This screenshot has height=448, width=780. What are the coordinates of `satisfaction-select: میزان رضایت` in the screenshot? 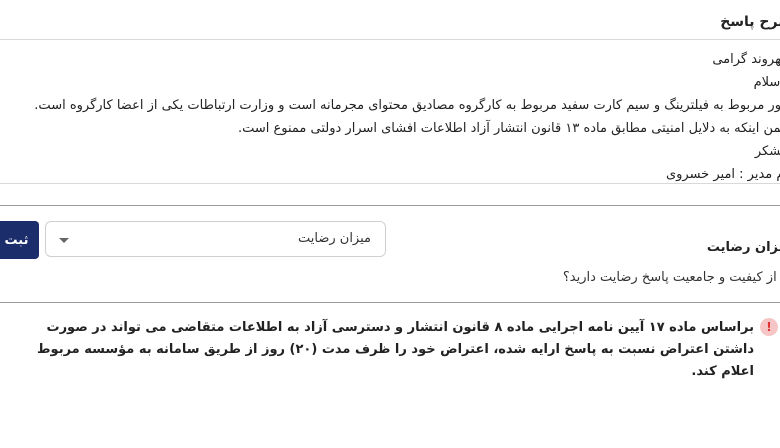 It's located at (215, 239).